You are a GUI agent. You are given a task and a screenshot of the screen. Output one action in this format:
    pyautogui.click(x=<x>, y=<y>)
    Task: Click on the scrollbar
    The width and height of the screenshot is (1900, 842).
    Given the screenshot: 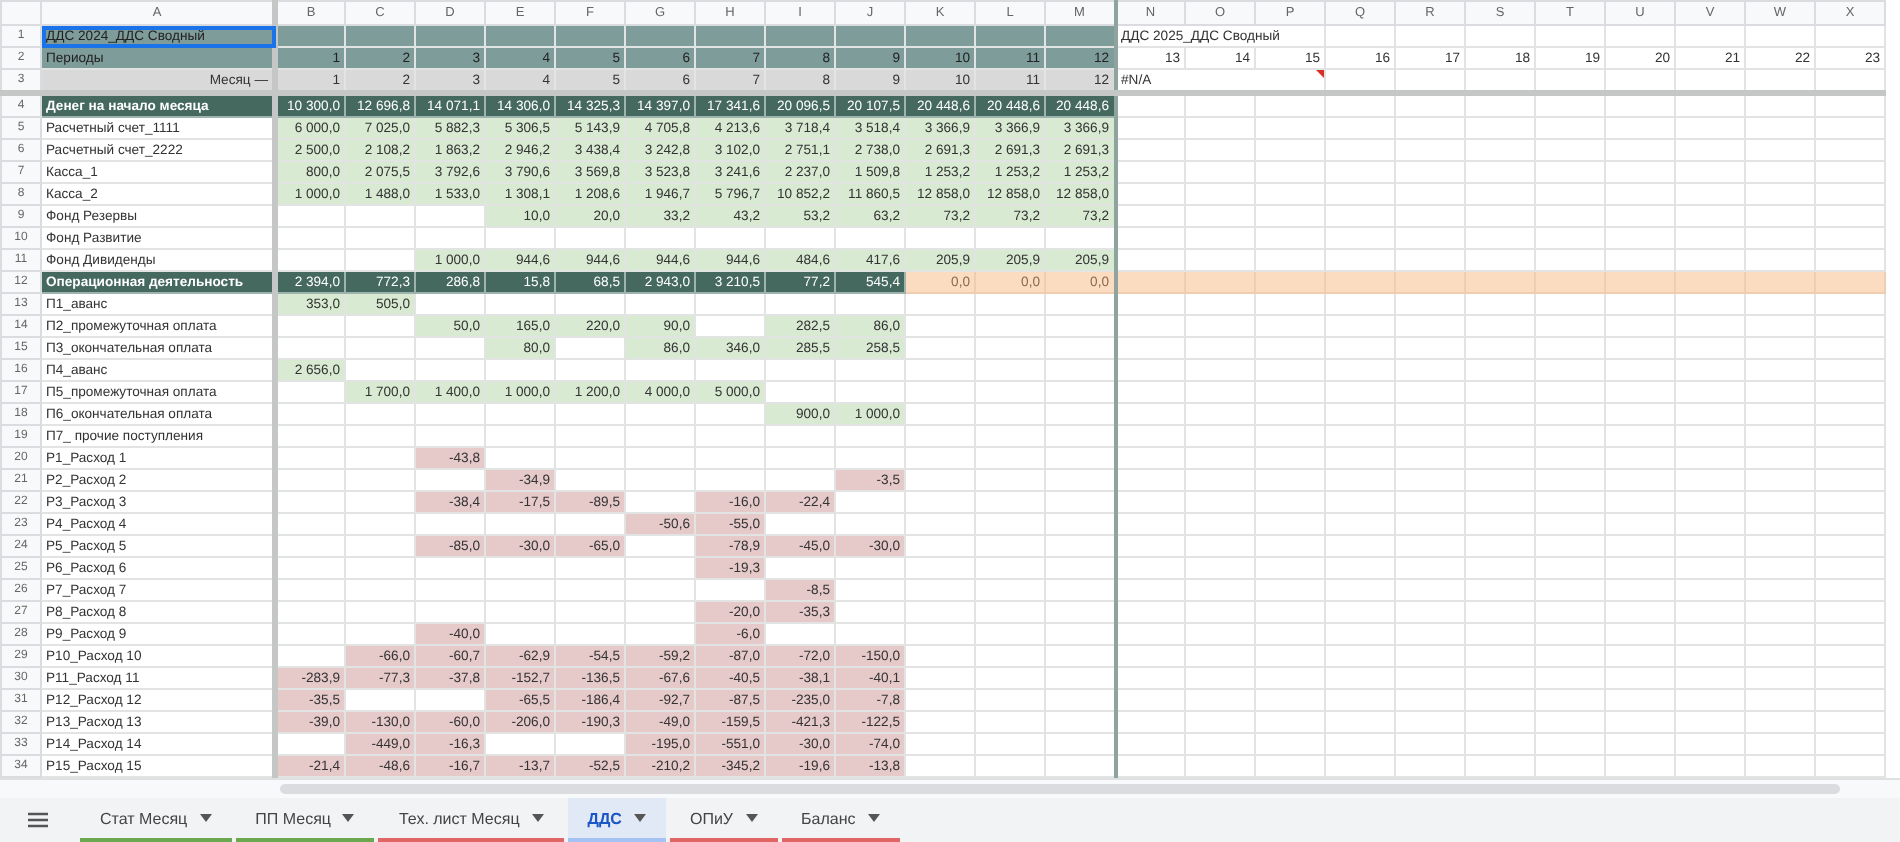 What is the action you would take?
    pyautogui.click(x=950, y=788)
    